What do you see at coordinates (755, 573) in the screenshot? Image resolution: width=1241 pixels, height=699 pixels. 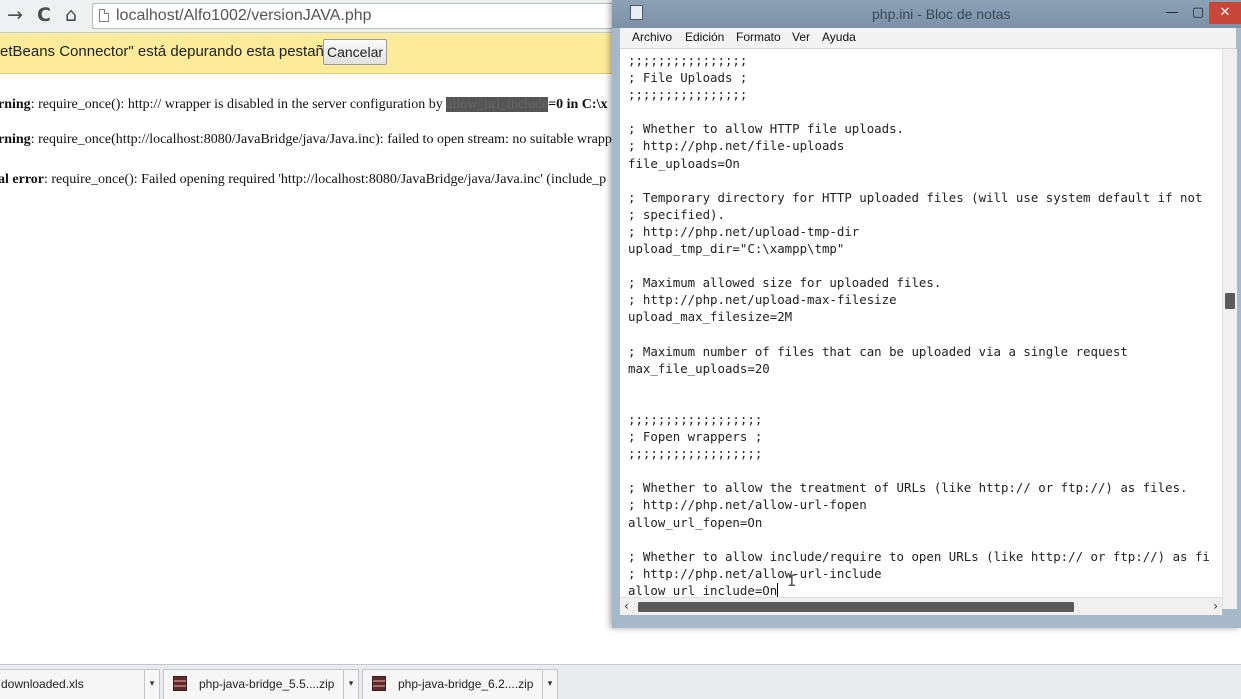 I see `text-line: ; http://php.net/allow-url-include` at bounding box center [755, 573].